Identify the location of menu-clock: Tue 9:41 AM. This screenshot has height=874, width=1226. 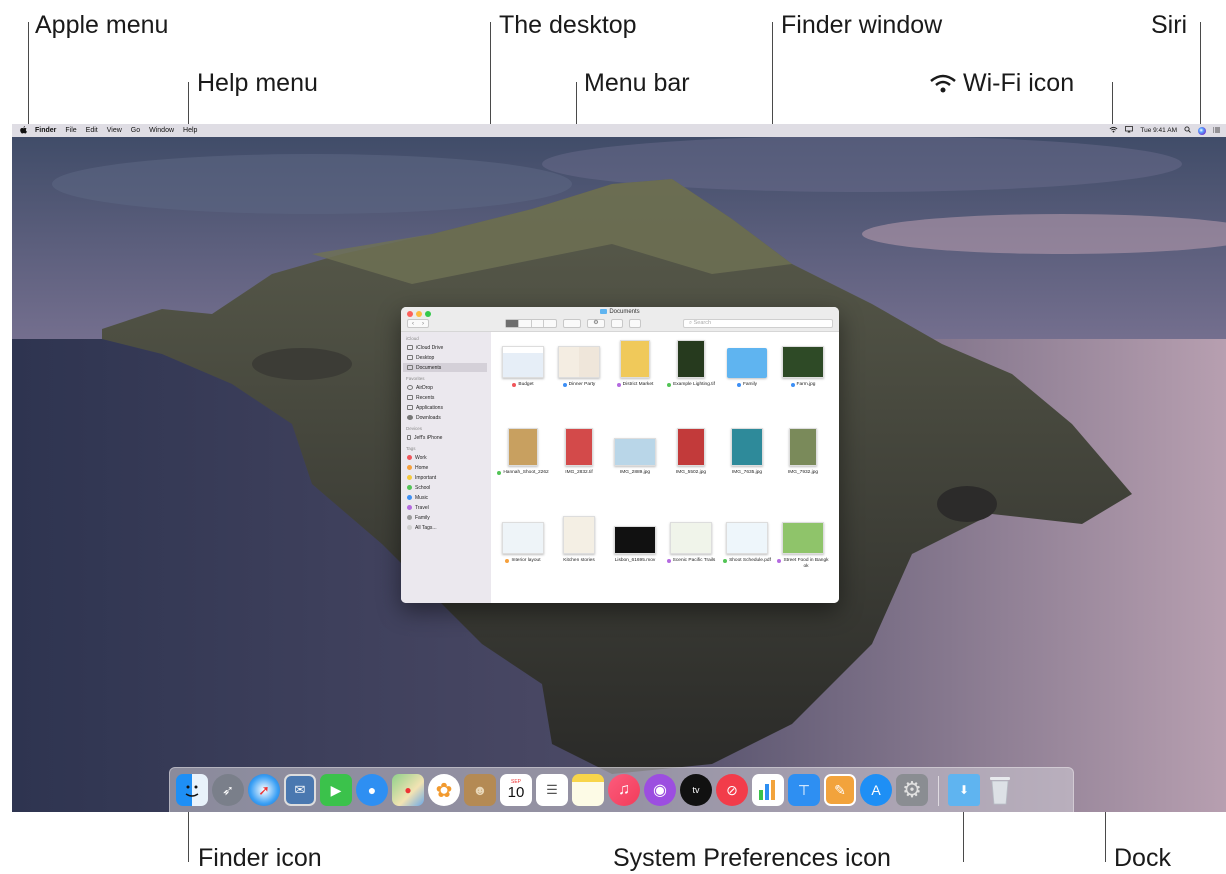
(1158, 130).